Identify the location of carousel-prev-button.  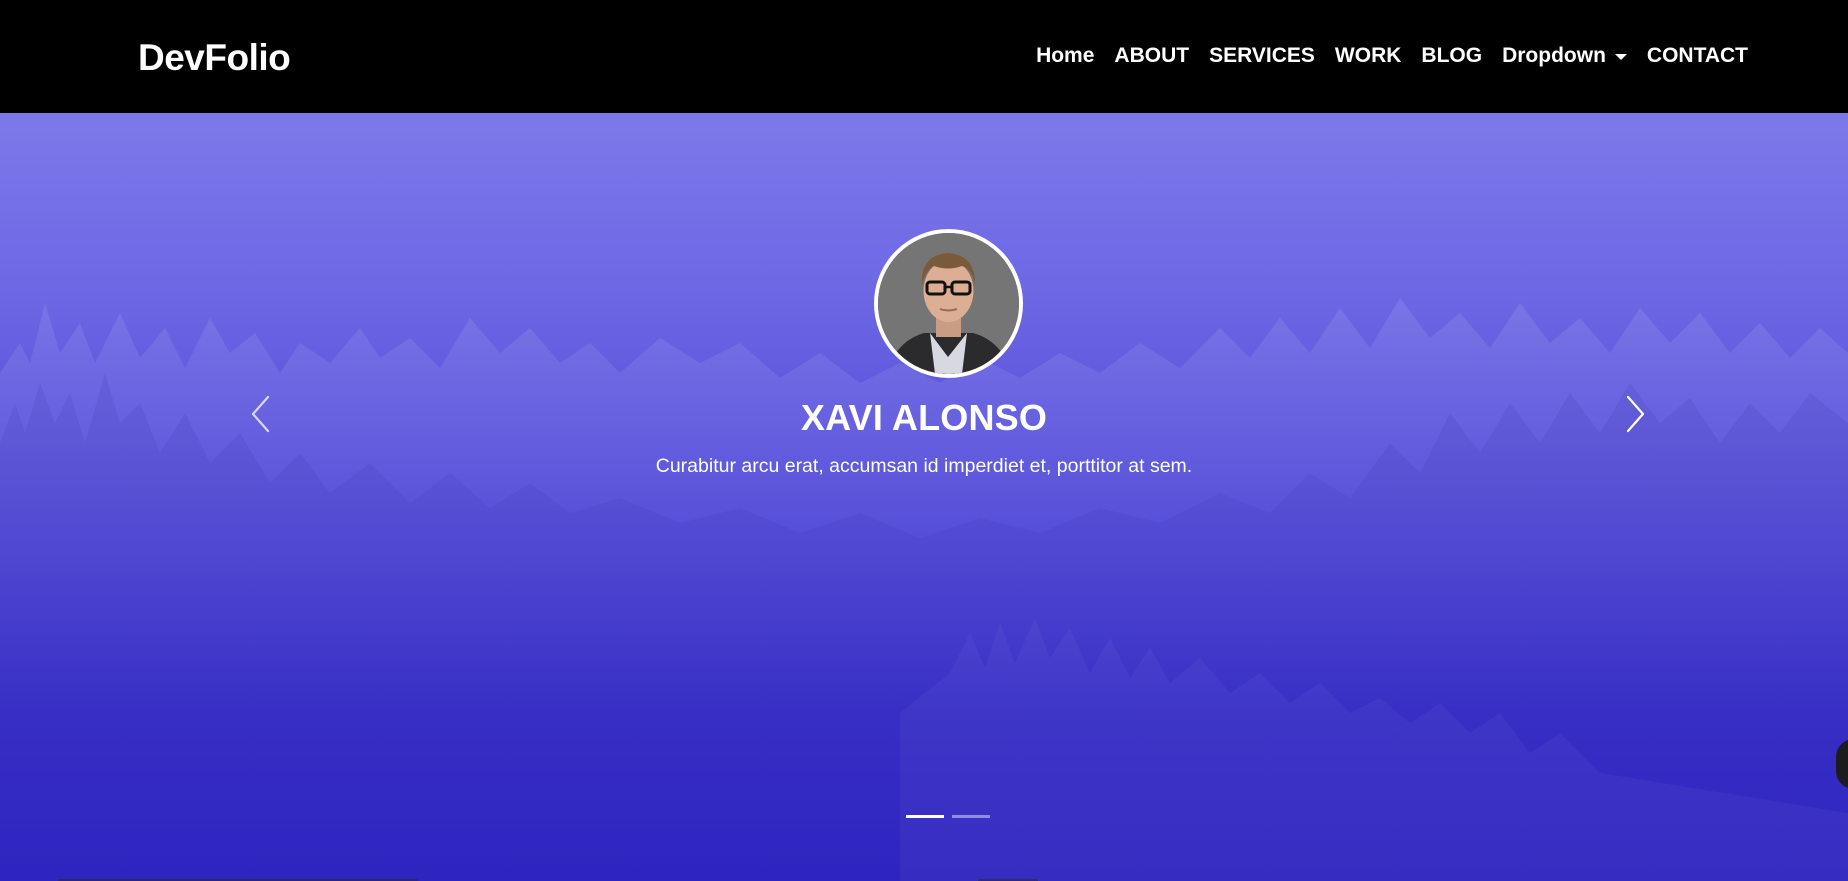
(260, 414).